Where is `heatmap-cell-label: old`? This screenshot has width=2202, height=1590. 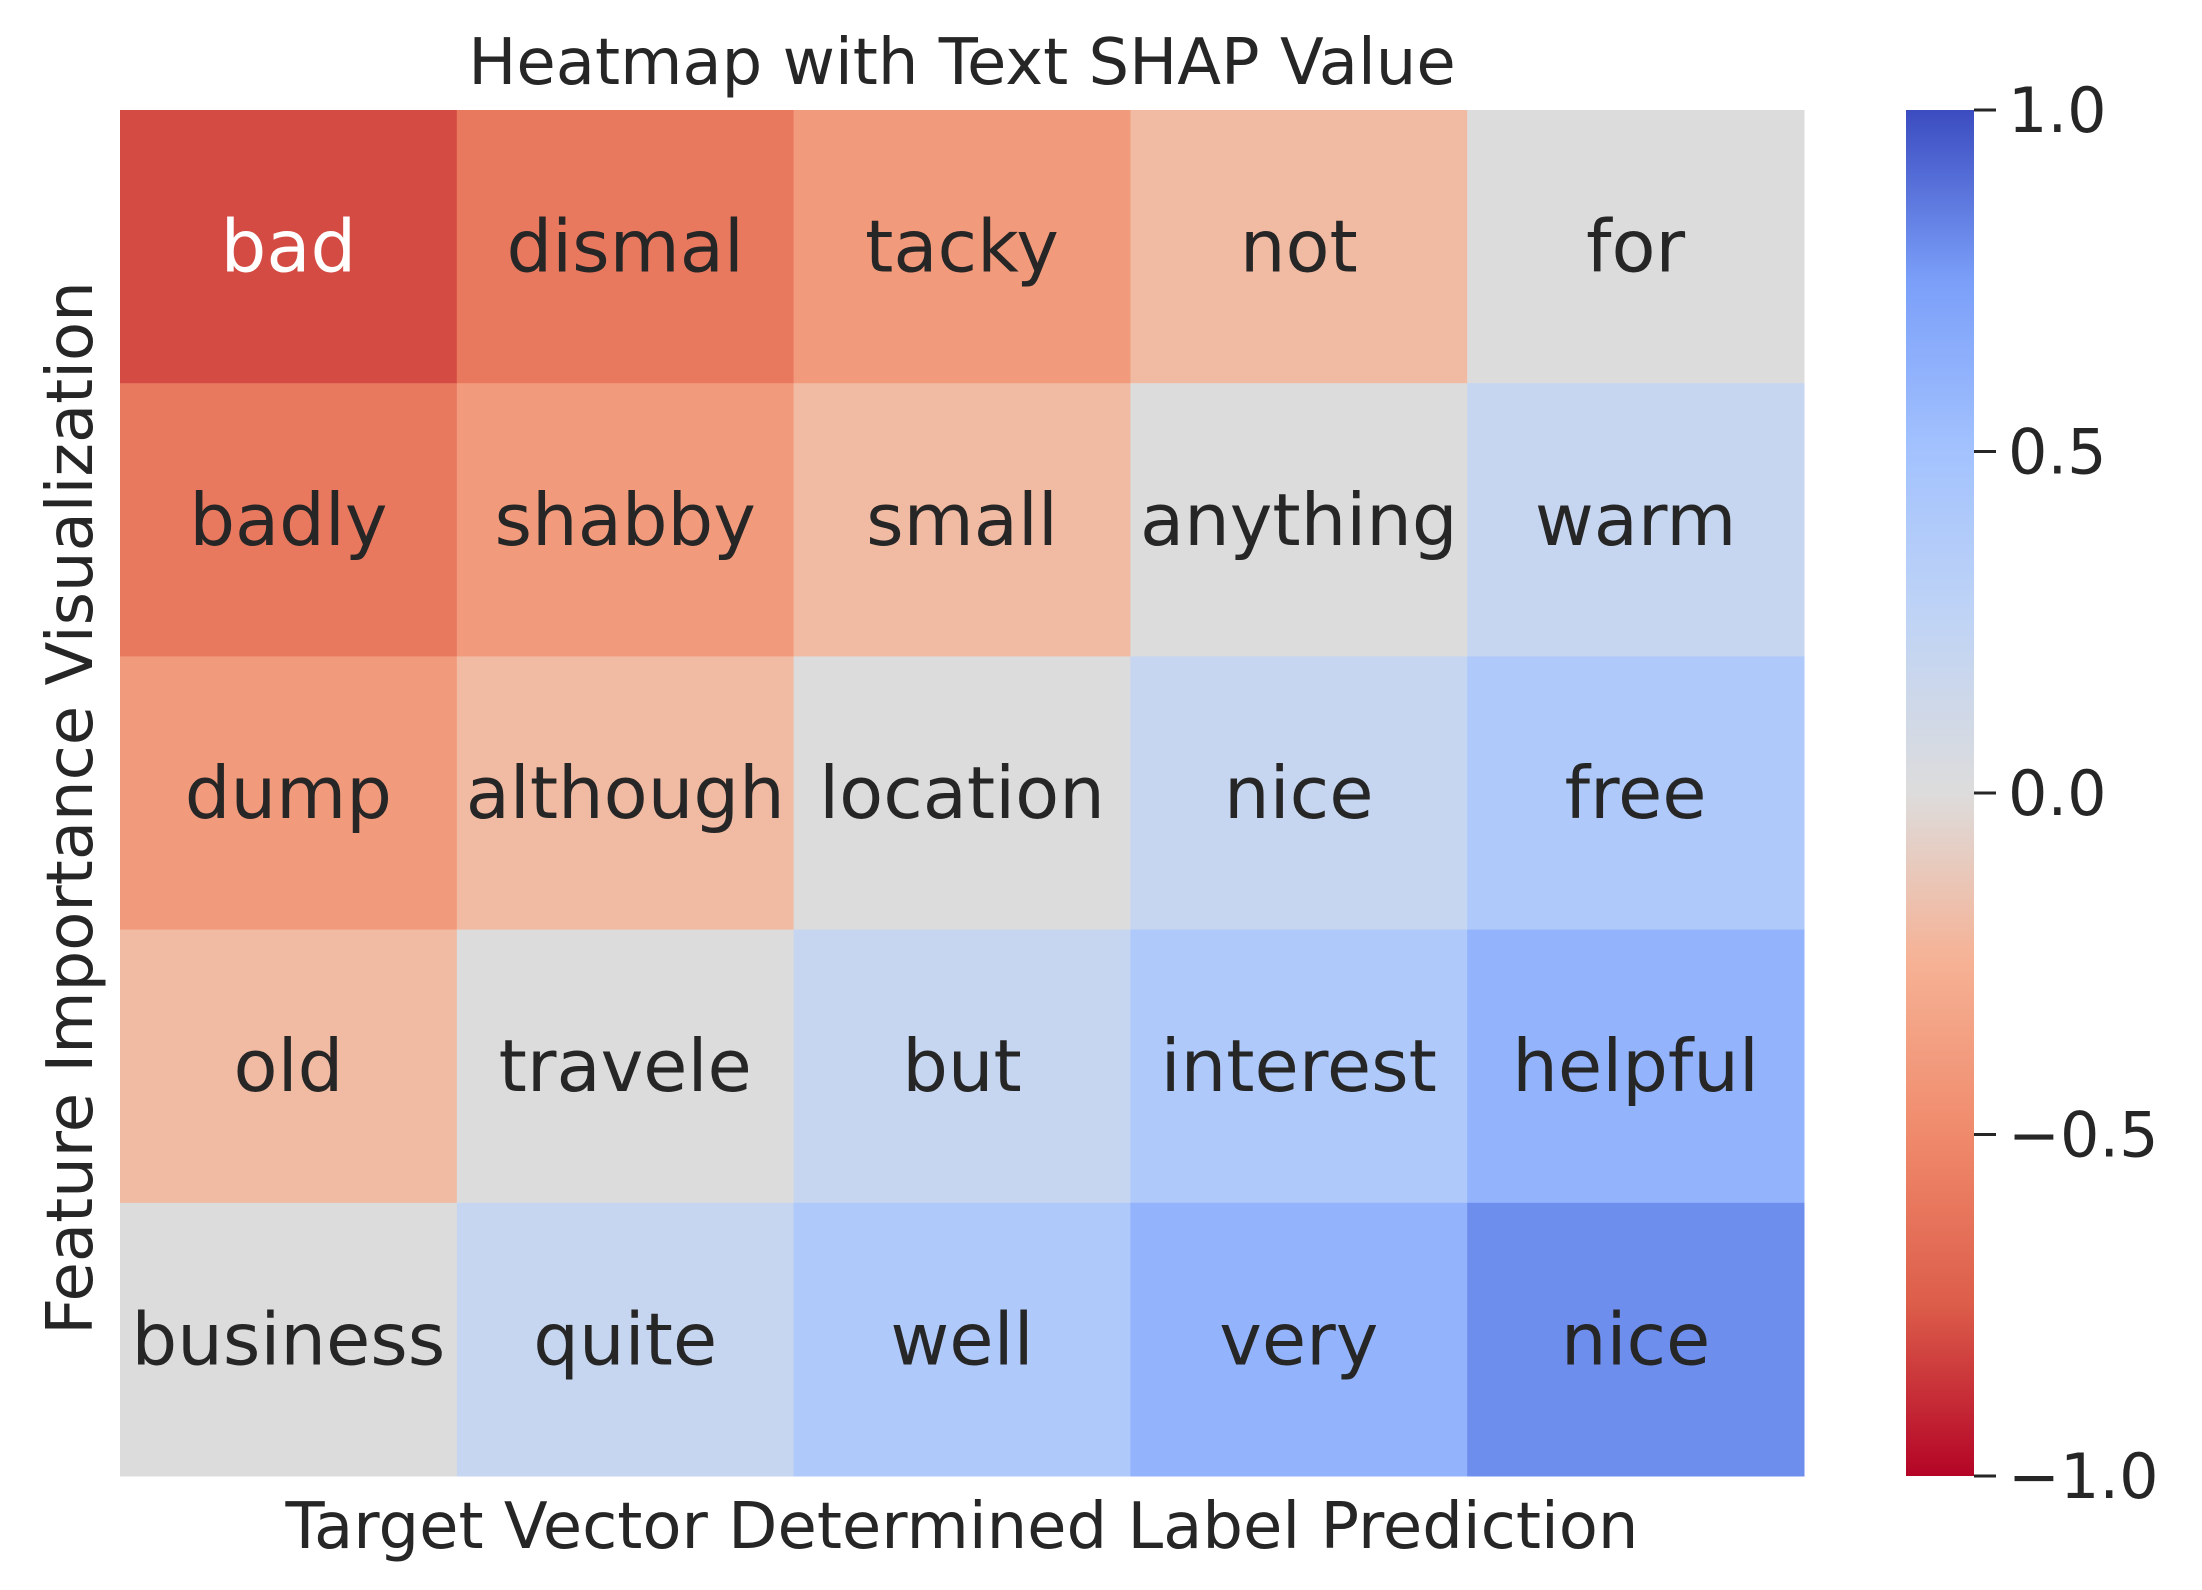
heatmap-cell-label: old is located at coordinates (289, 1066).